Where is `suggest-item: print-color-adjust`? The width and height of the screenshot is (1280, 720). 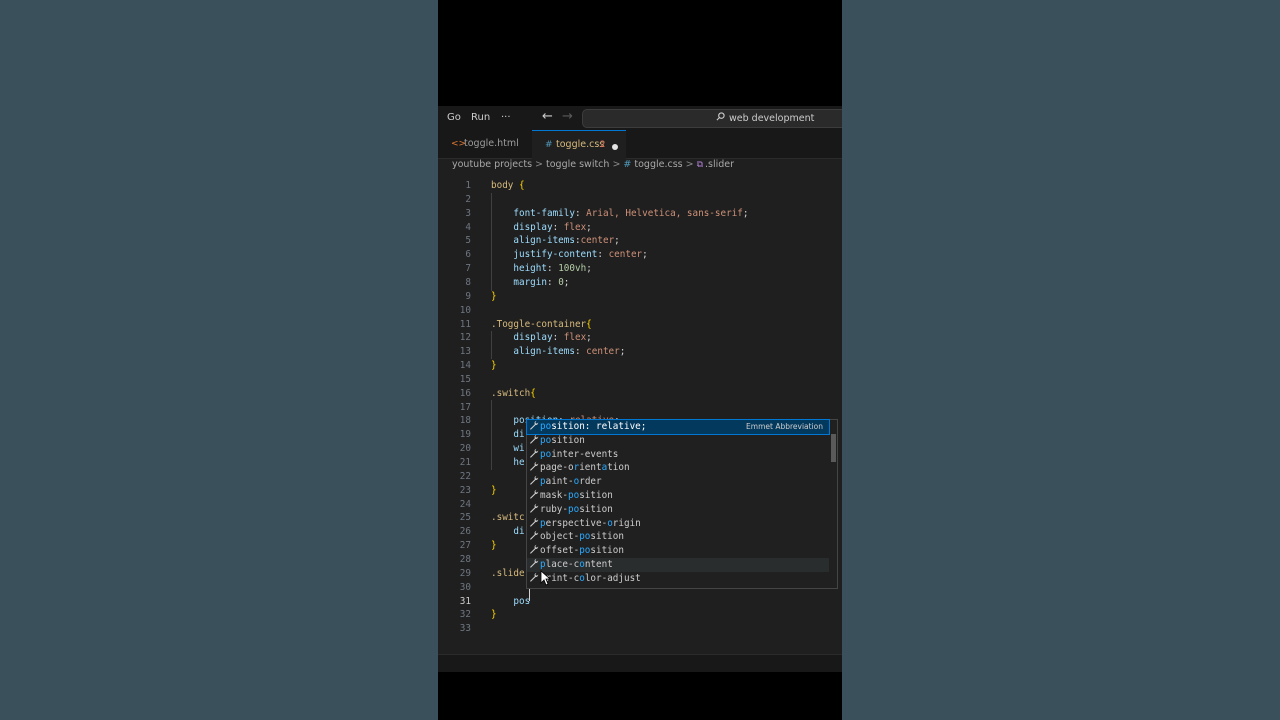 suggest-item: print-color-adjust is located at coordinates (678, 579).